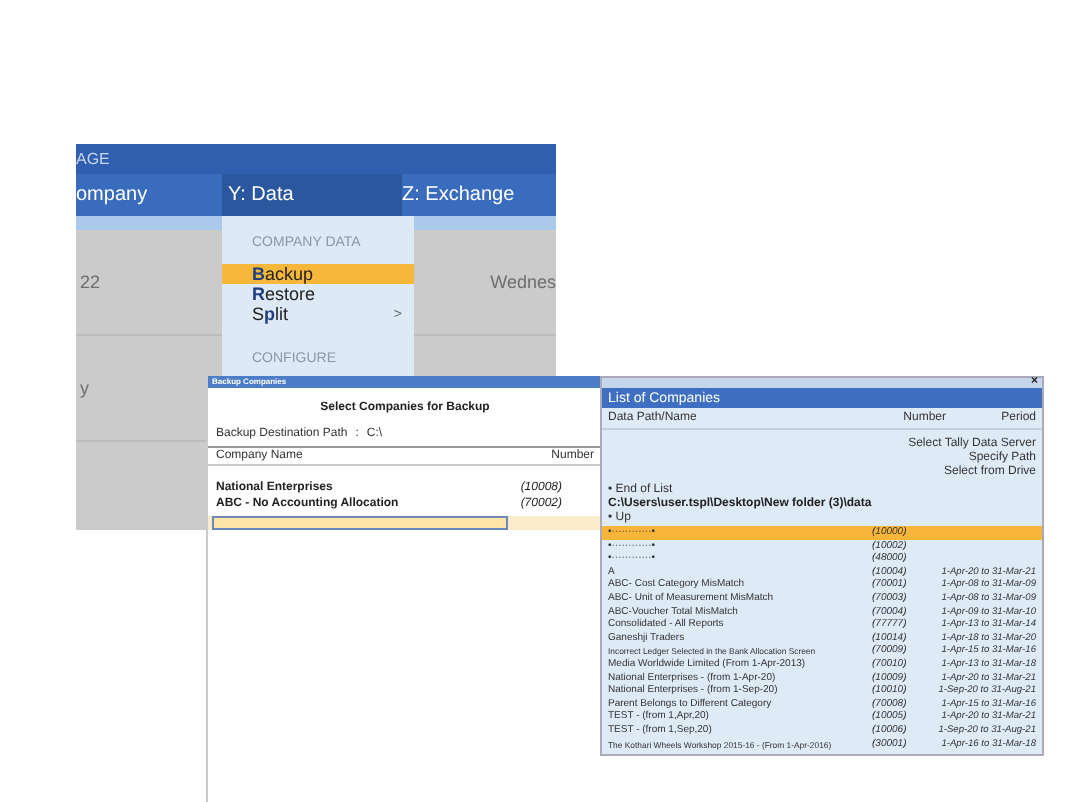  I want to click on menu-item: Y: Data, so click(312, 195).